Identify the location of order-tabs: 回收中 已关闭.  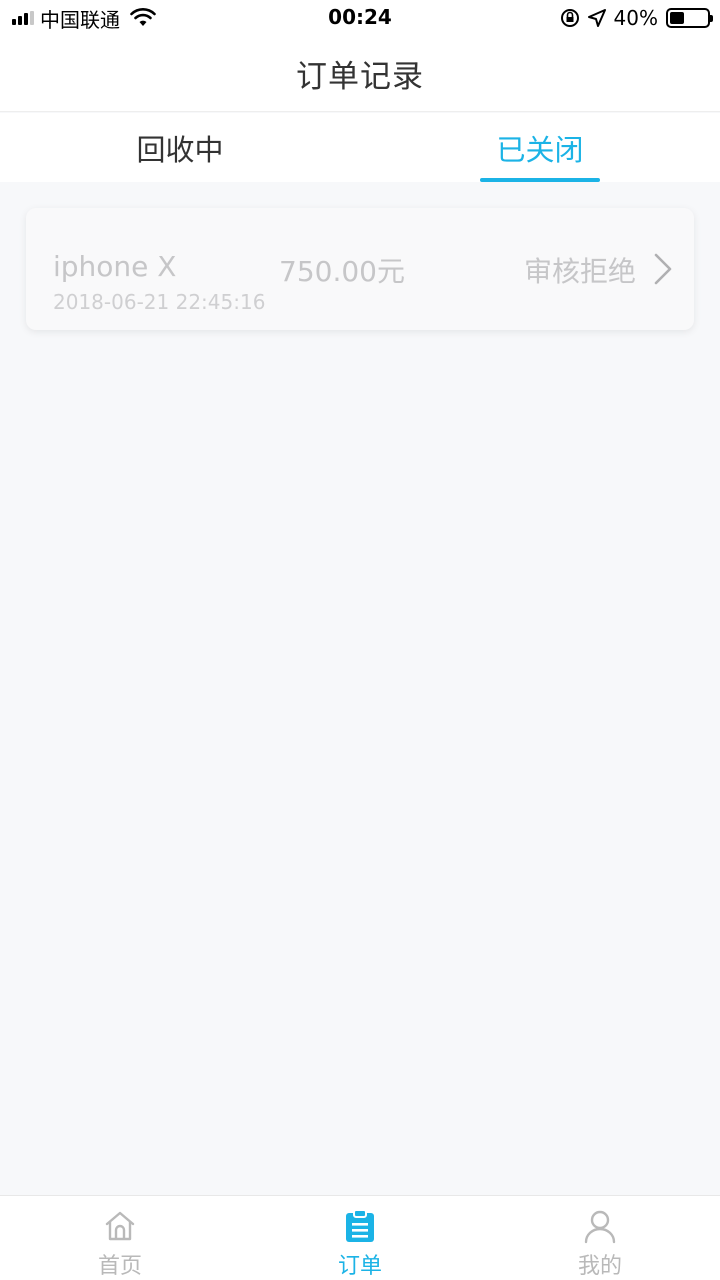
(360, 147).